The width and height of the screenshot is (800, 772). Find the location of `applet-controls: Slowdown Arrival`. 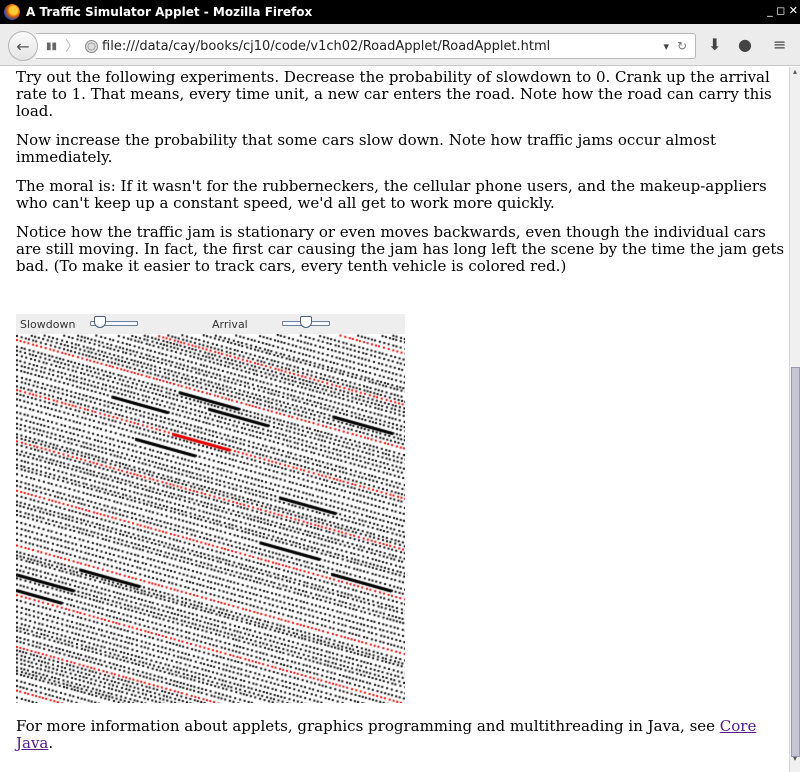

applet-controls: Slowdown Arrival is located at coordinates (210, 324).